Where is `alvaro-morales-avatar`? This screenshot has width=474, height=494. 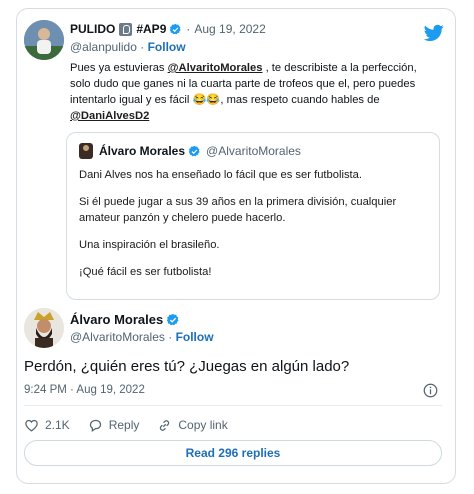
alvaro-morales-avatar is located at coordinates (44, 328).